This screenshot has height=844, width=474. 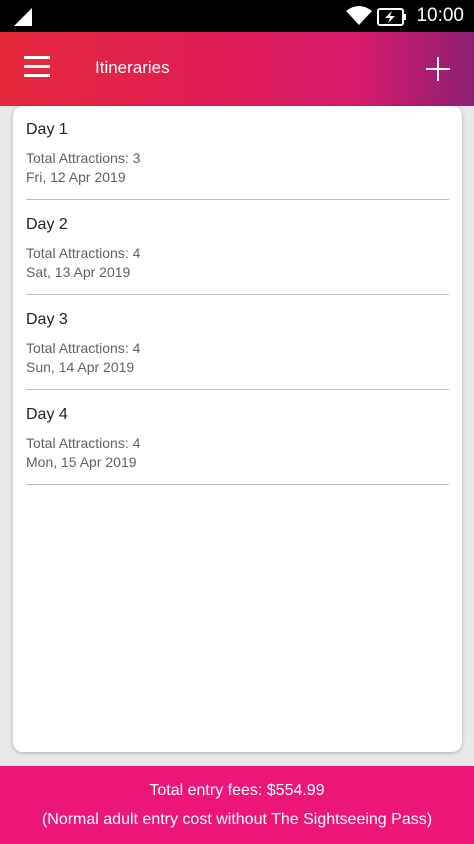 I want to click on status-time: 10:00, so click(x=440, y=15).